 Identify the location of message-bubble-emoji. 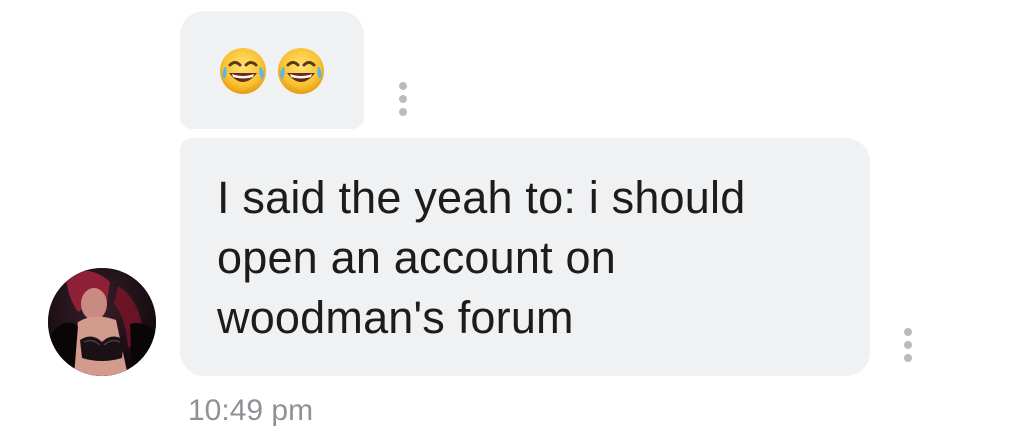
(272, 70).